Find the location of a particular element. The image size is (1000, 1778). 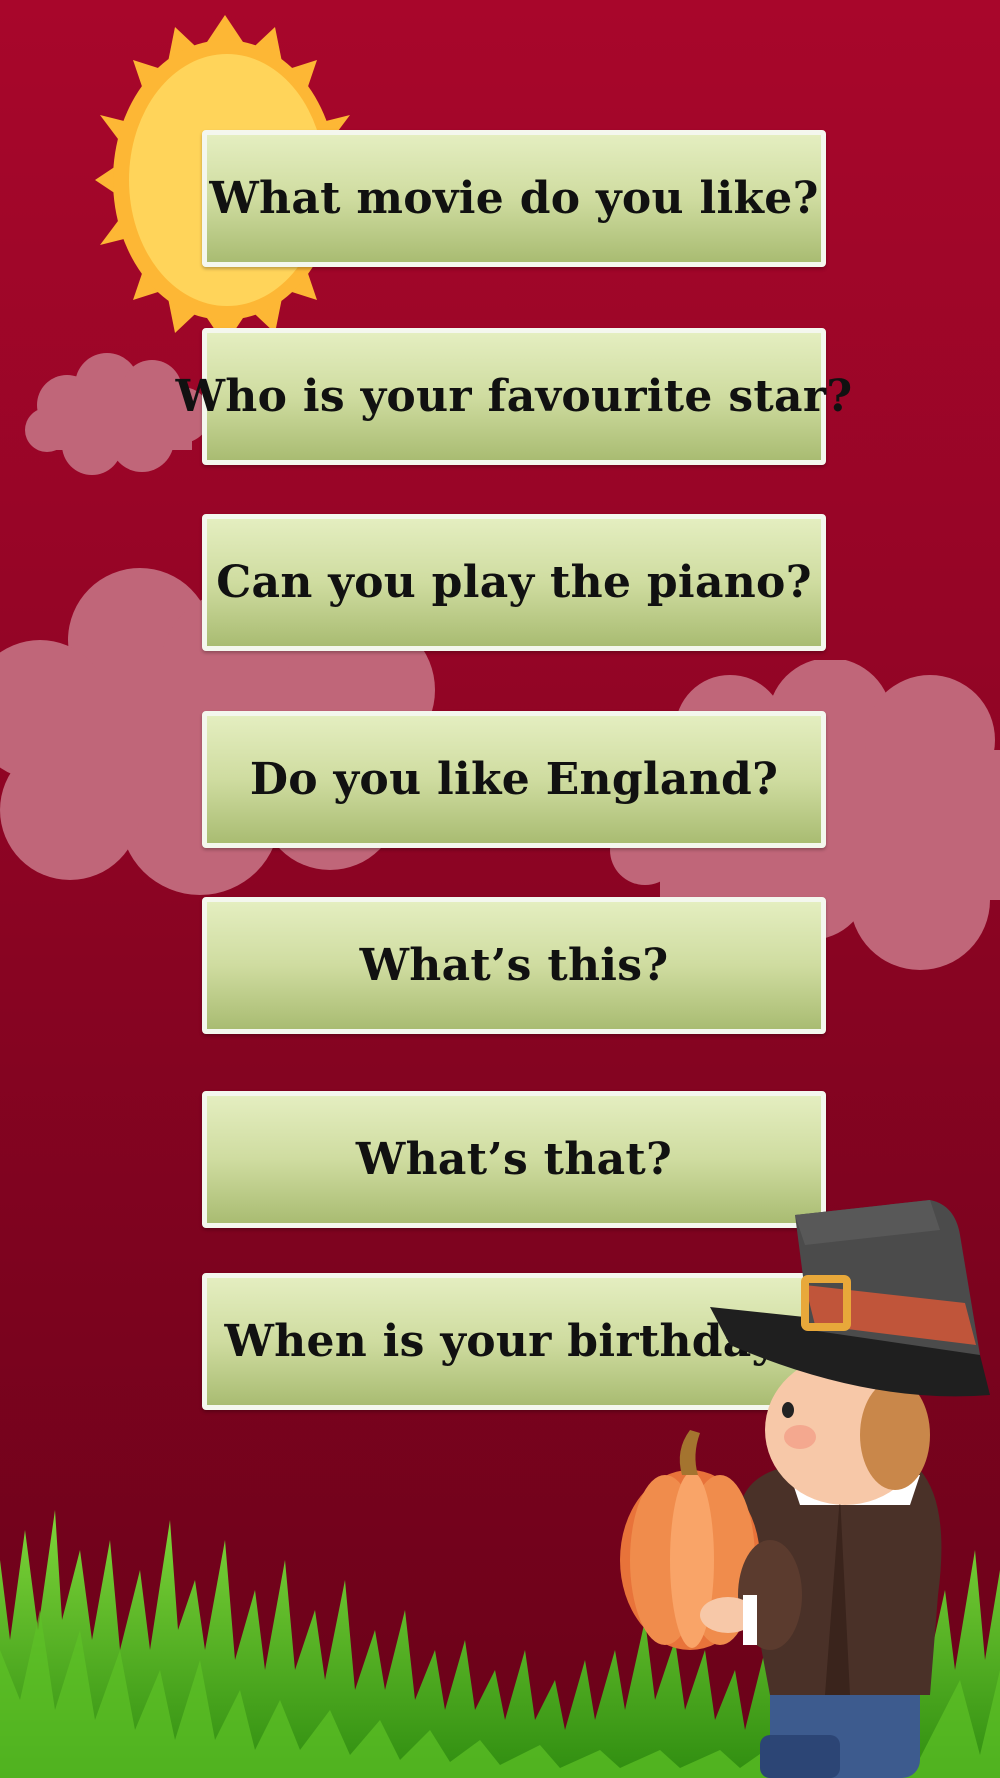

question-label: Do you like England? is located at coordinates (514, 779).